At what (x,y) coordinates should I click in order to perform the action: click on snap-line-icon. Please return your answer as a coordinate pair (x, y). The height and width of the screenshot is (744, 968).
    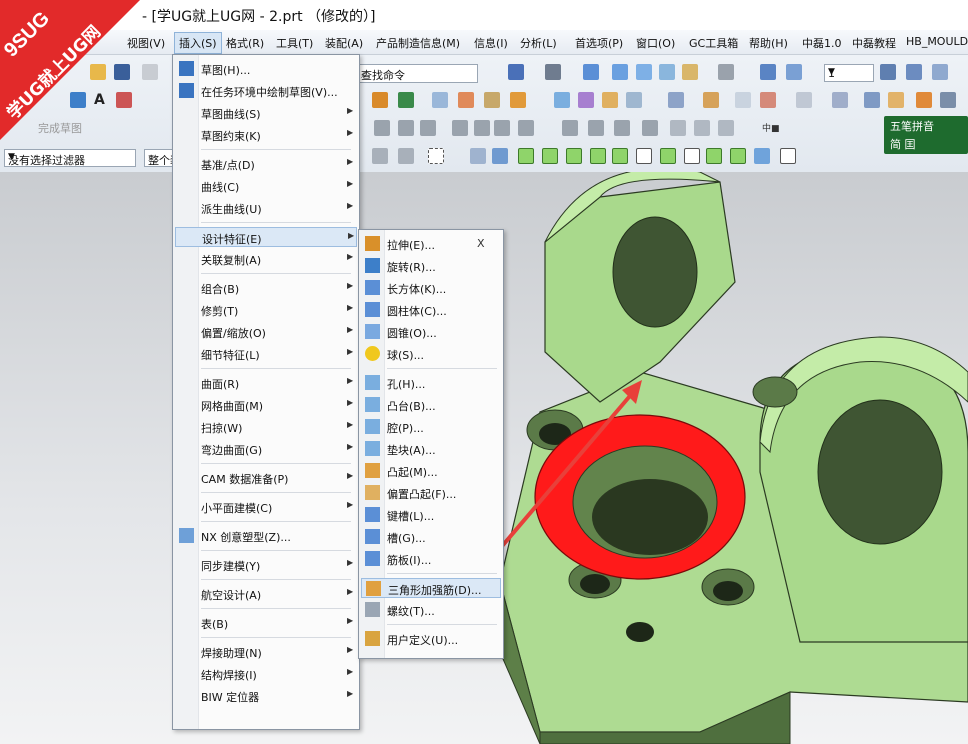
    Looking at the image, I should click on (550, 156).